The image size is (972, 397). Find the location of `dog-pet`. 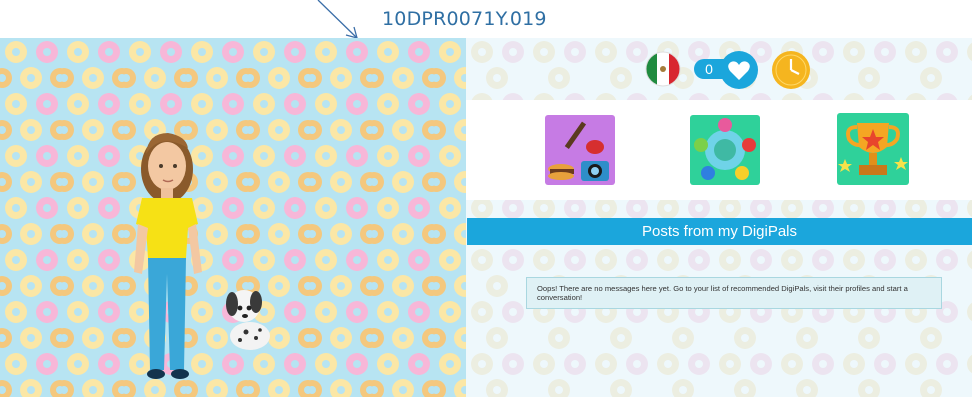

dog-pet is located at coordinates (251, 316).